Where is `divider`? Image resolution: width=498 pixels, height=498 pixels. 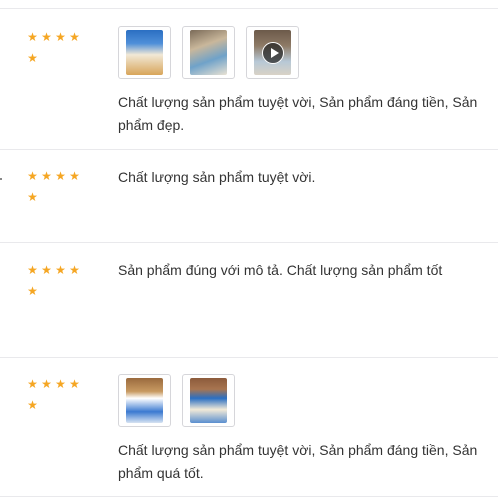 divider is located at coordinates (249, 496).